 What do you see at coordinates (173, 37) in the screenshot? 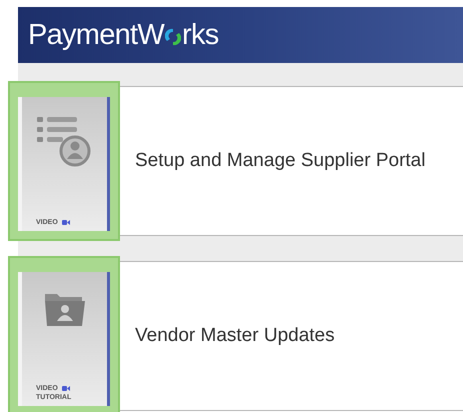
I see `swirl-icon` at bounding box center [173, 37].